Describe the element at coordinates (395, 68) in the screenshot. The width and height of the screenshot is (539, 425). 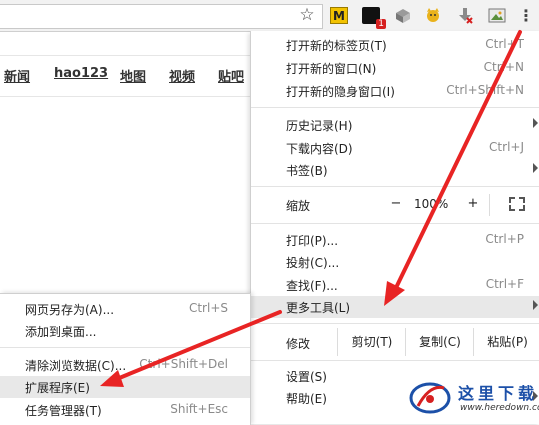
I see `menu-item-new-window: 打开新的窗口(N) Ctrl+N` at that location.